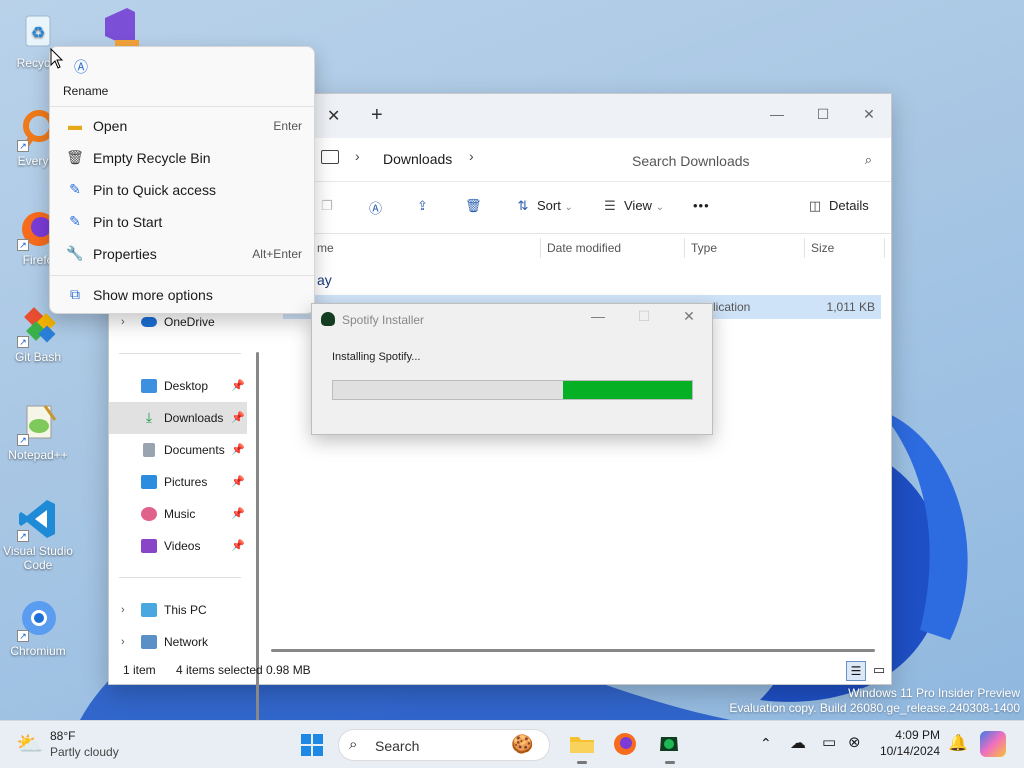 Image resolution: width=1024 pixels, height=768 pixels. I want to click on sort-button: ⇅ Sort ⌄, so click(544, 206).